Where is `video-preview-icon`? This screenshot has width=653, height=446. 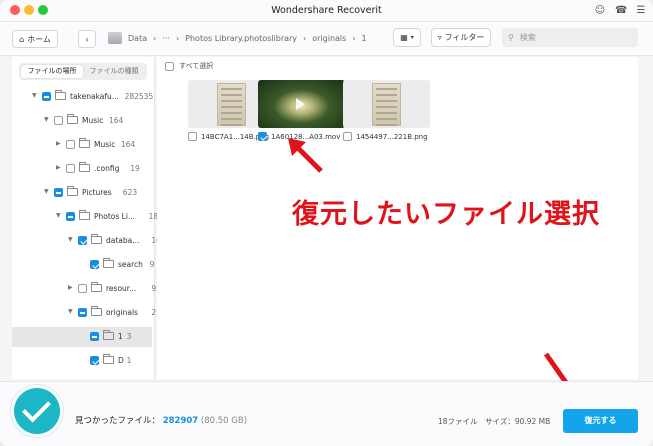
video-preview-icon is located at coordinates (301, 104).